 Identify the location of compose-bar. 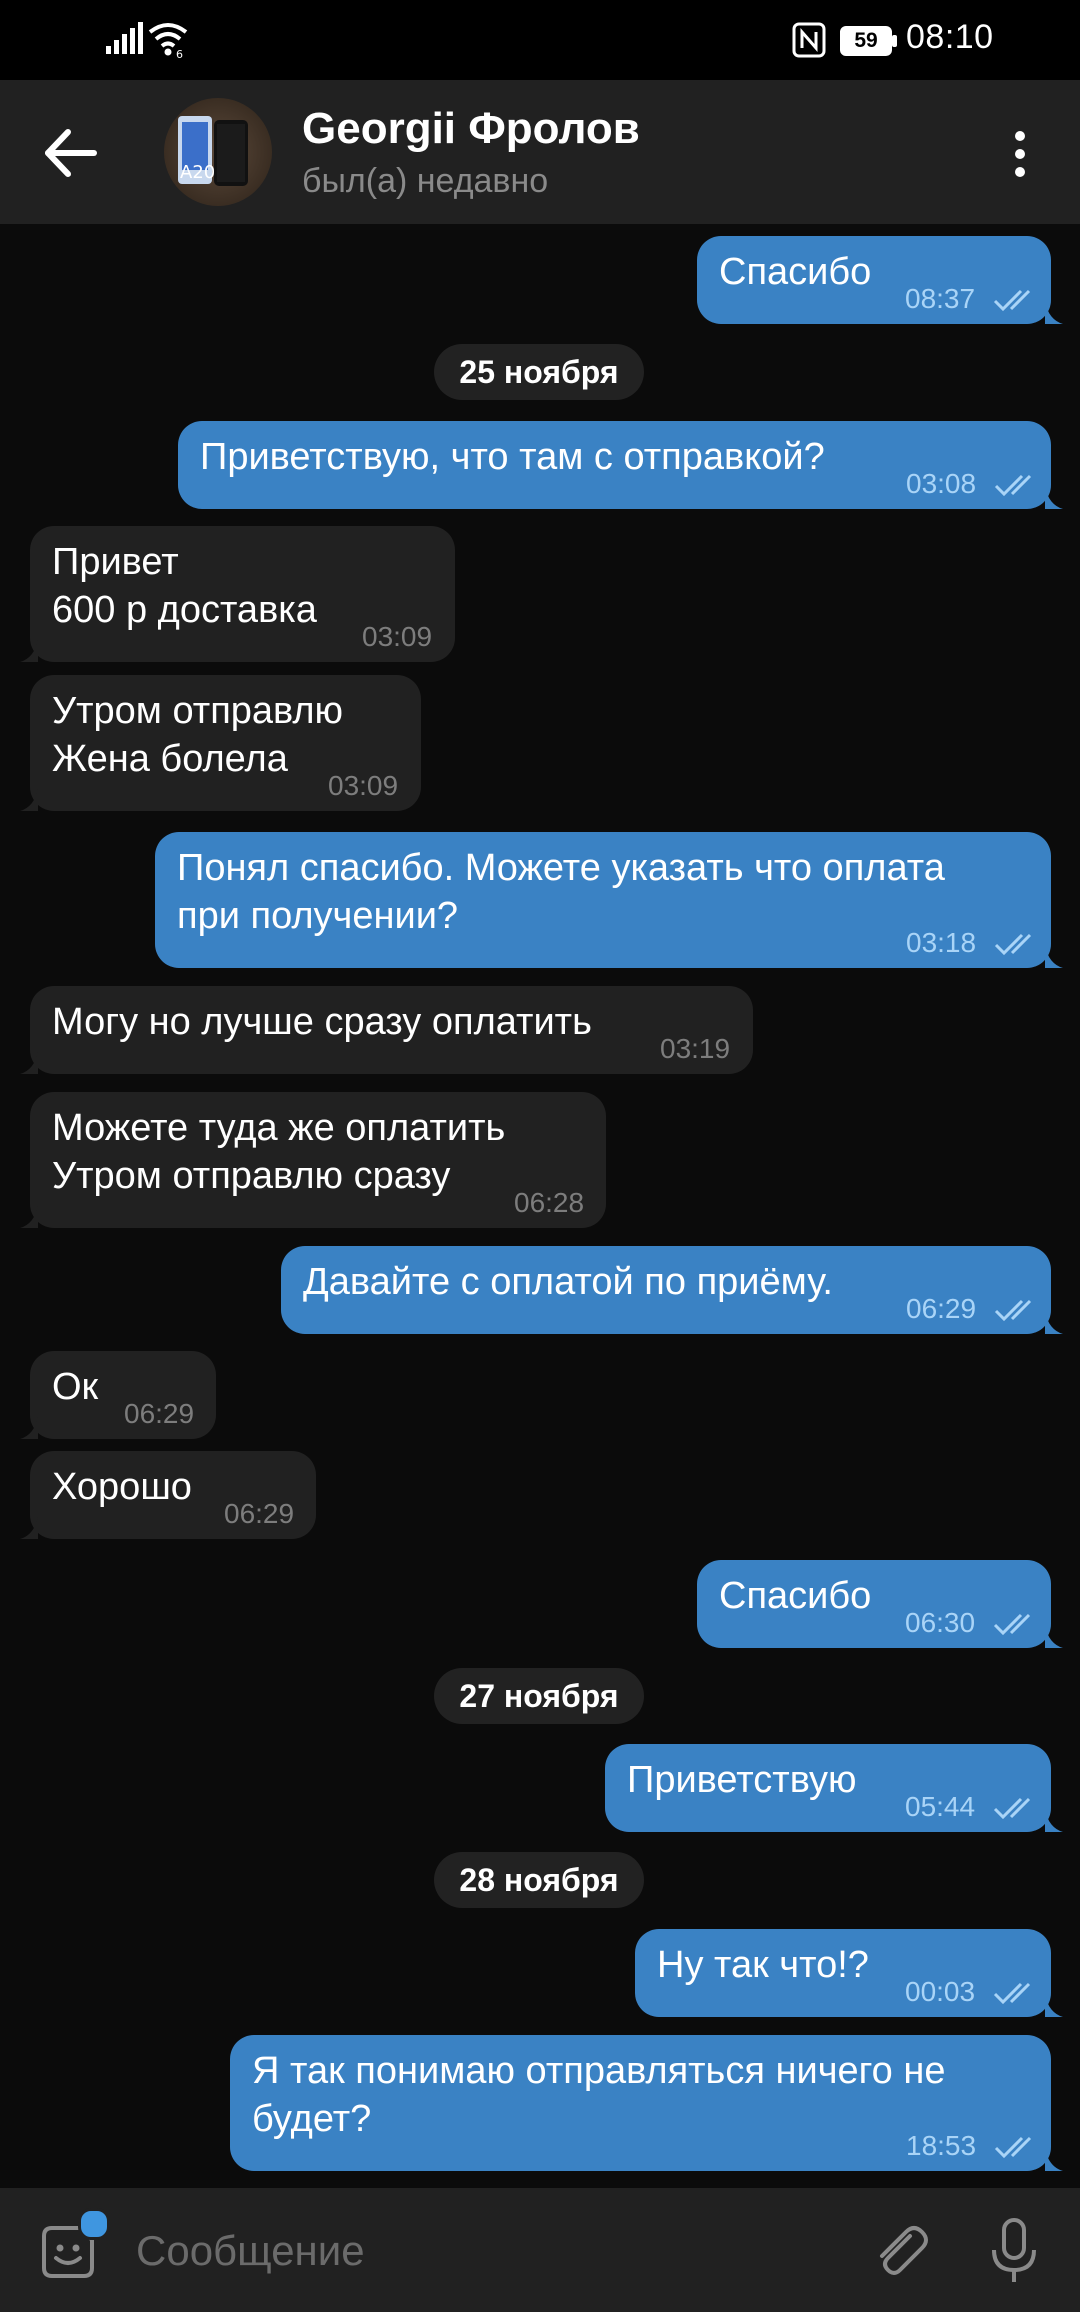
(540, 2250).